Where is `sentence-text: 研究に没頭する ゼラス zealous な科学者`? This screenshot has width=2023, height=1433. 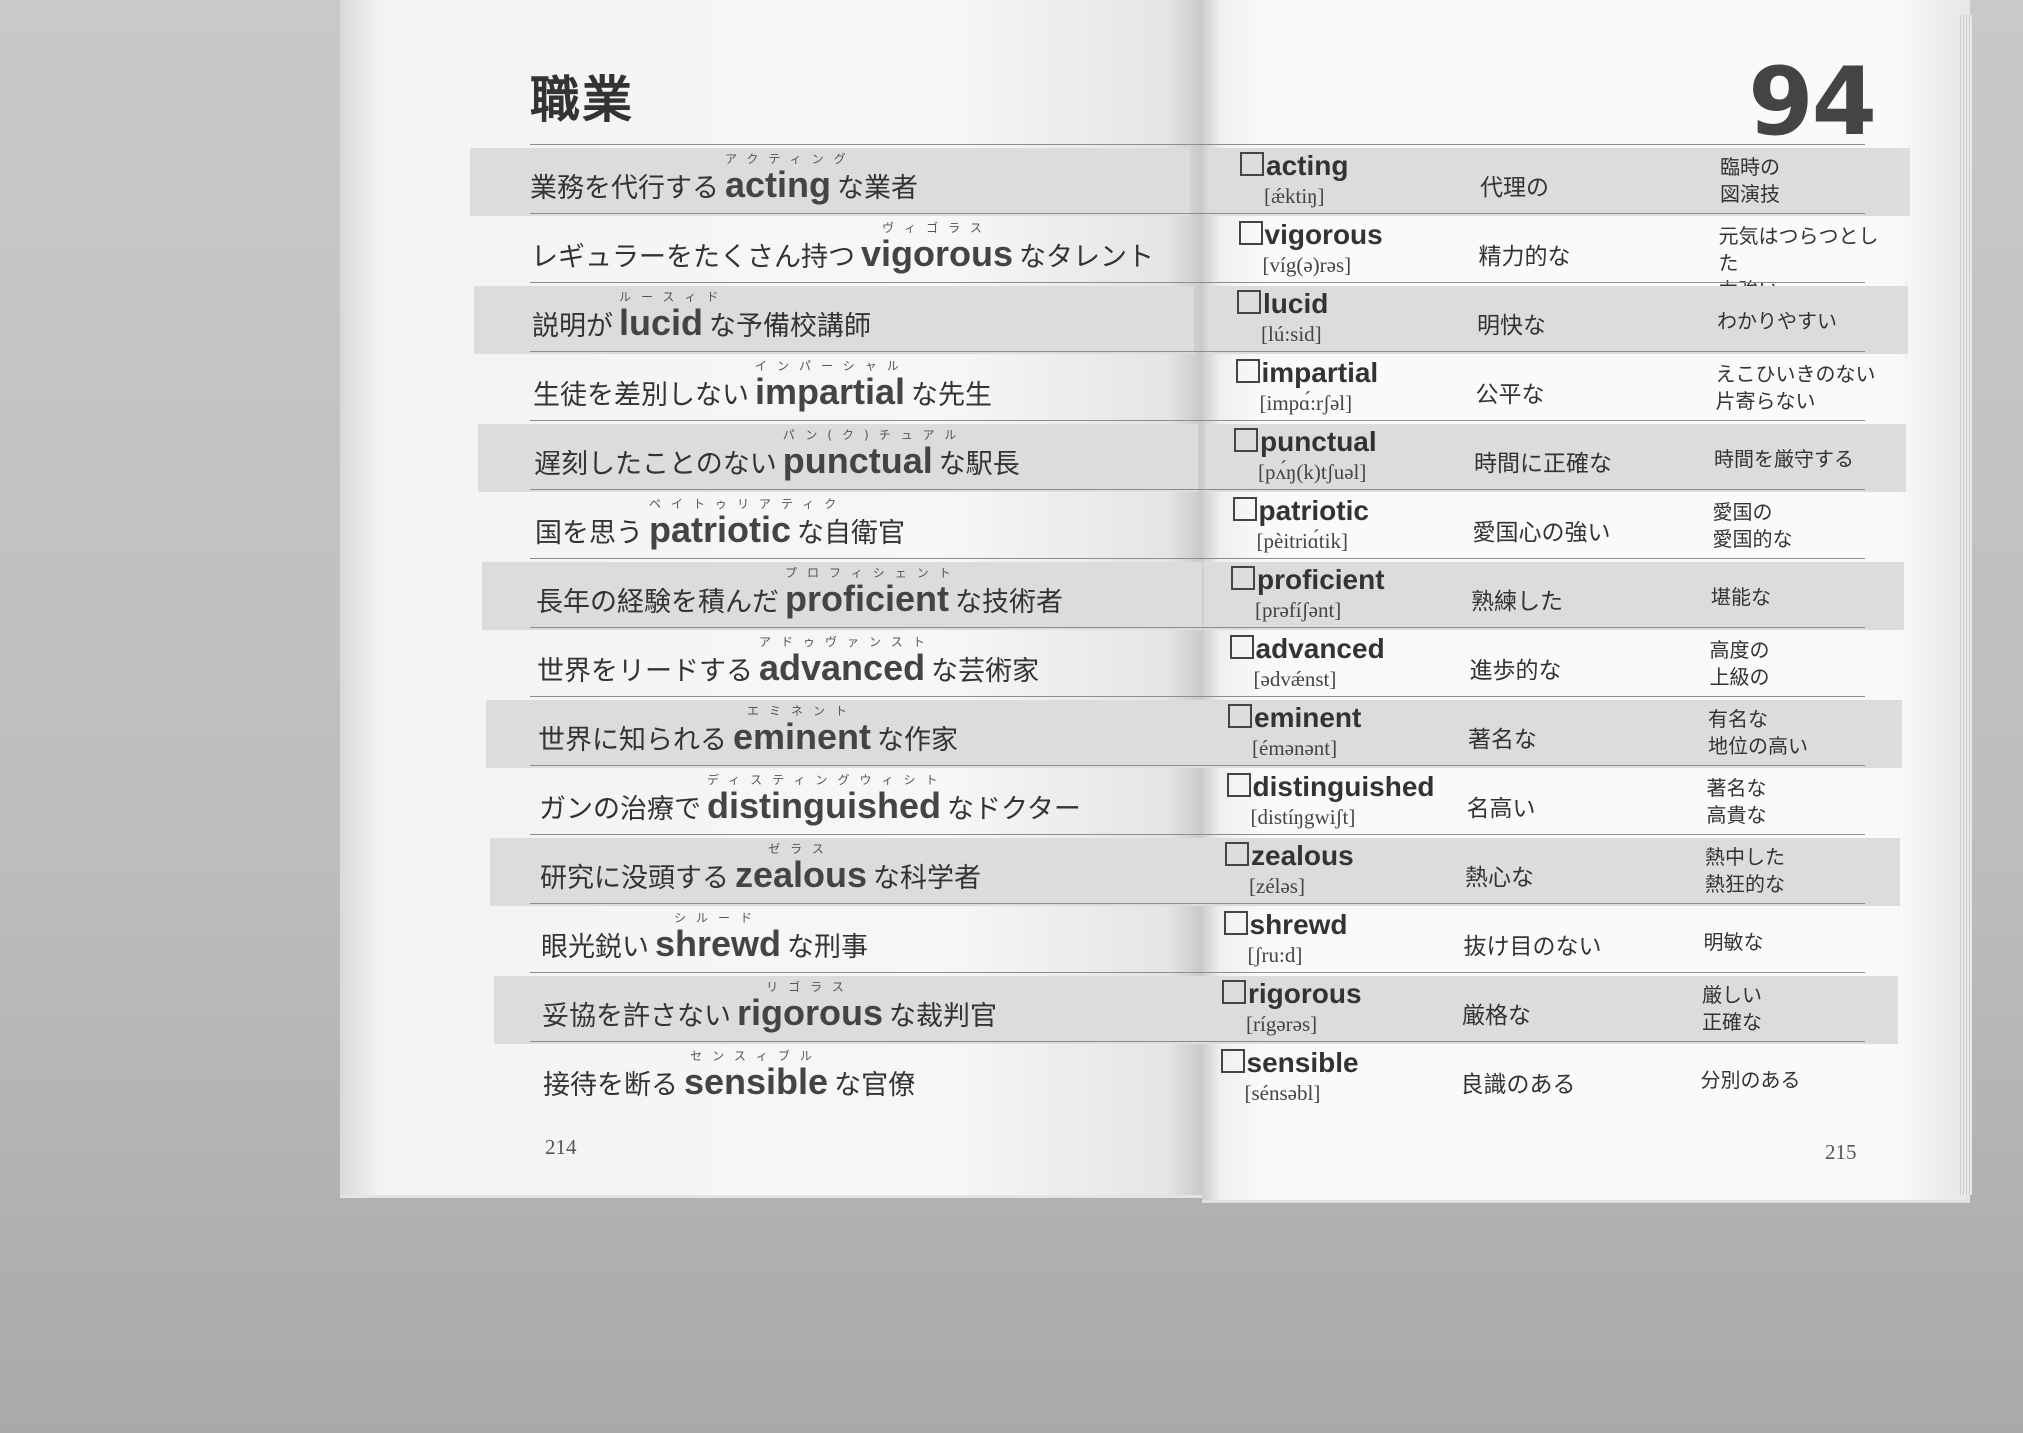 sentence-text: 研究に没頭する ゼラス zealous な科学者 is located at coordinates (760, 869).